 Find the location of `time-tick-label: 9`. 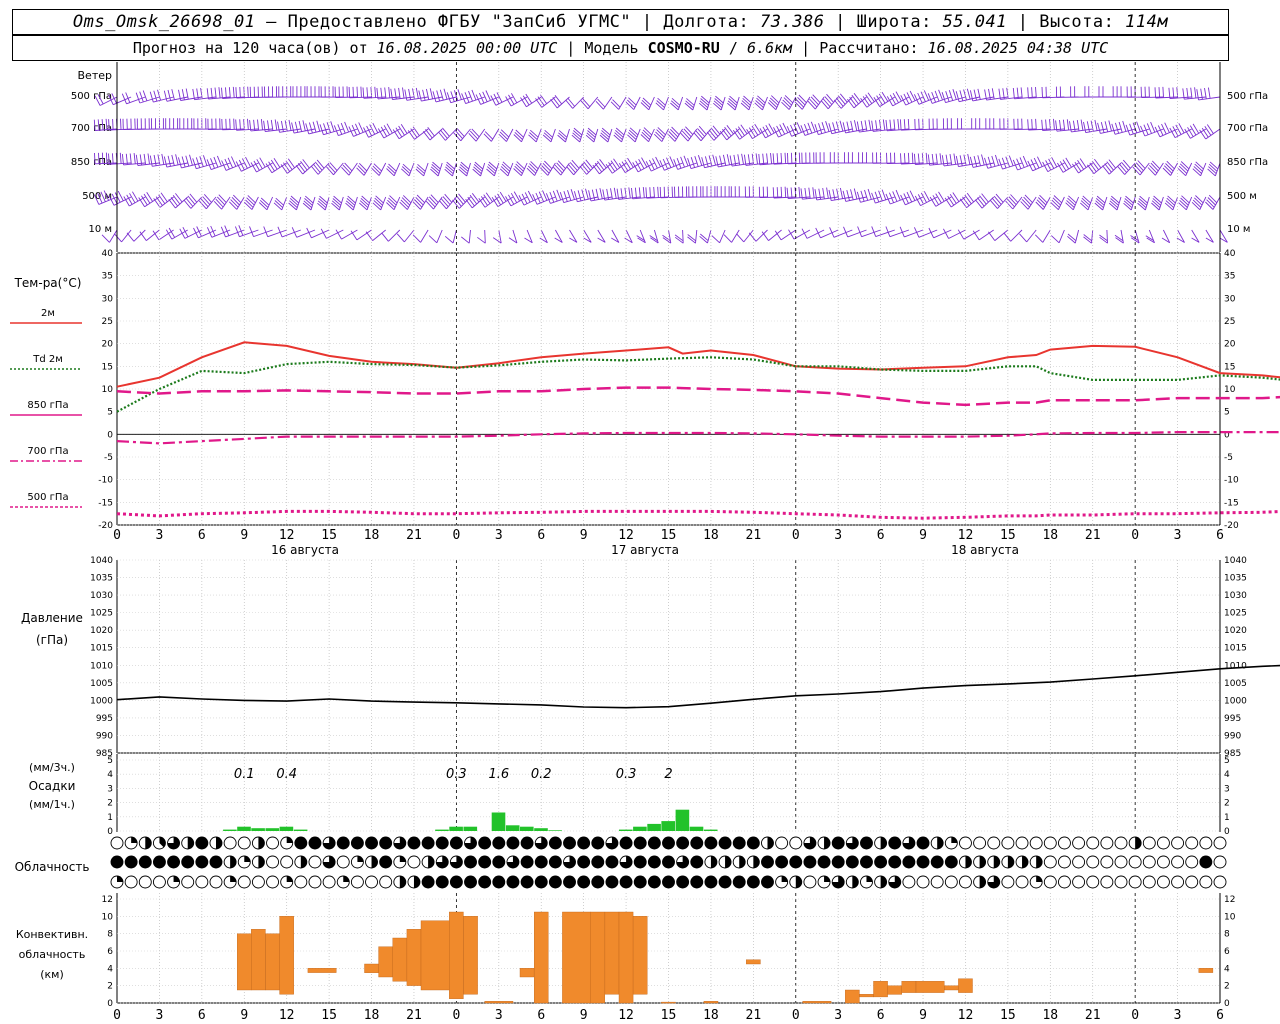

time-tick-label: 9 is located at coordinates (244, 535).